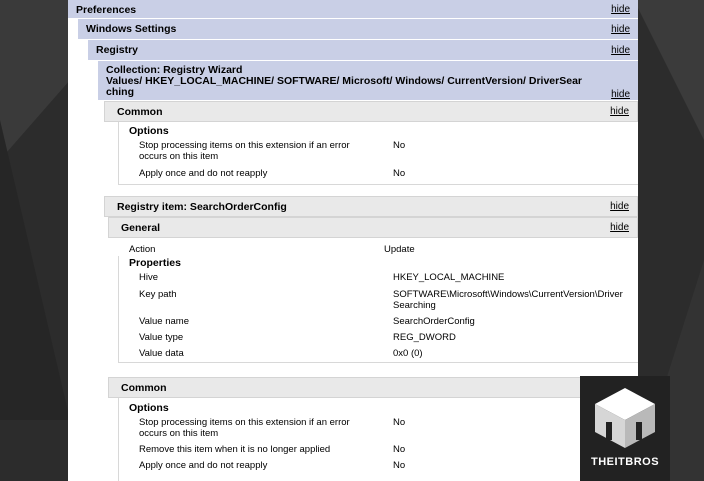 The image size is (704, 481). I want to click on property-value: 0x0 (0), so click(408, 353).